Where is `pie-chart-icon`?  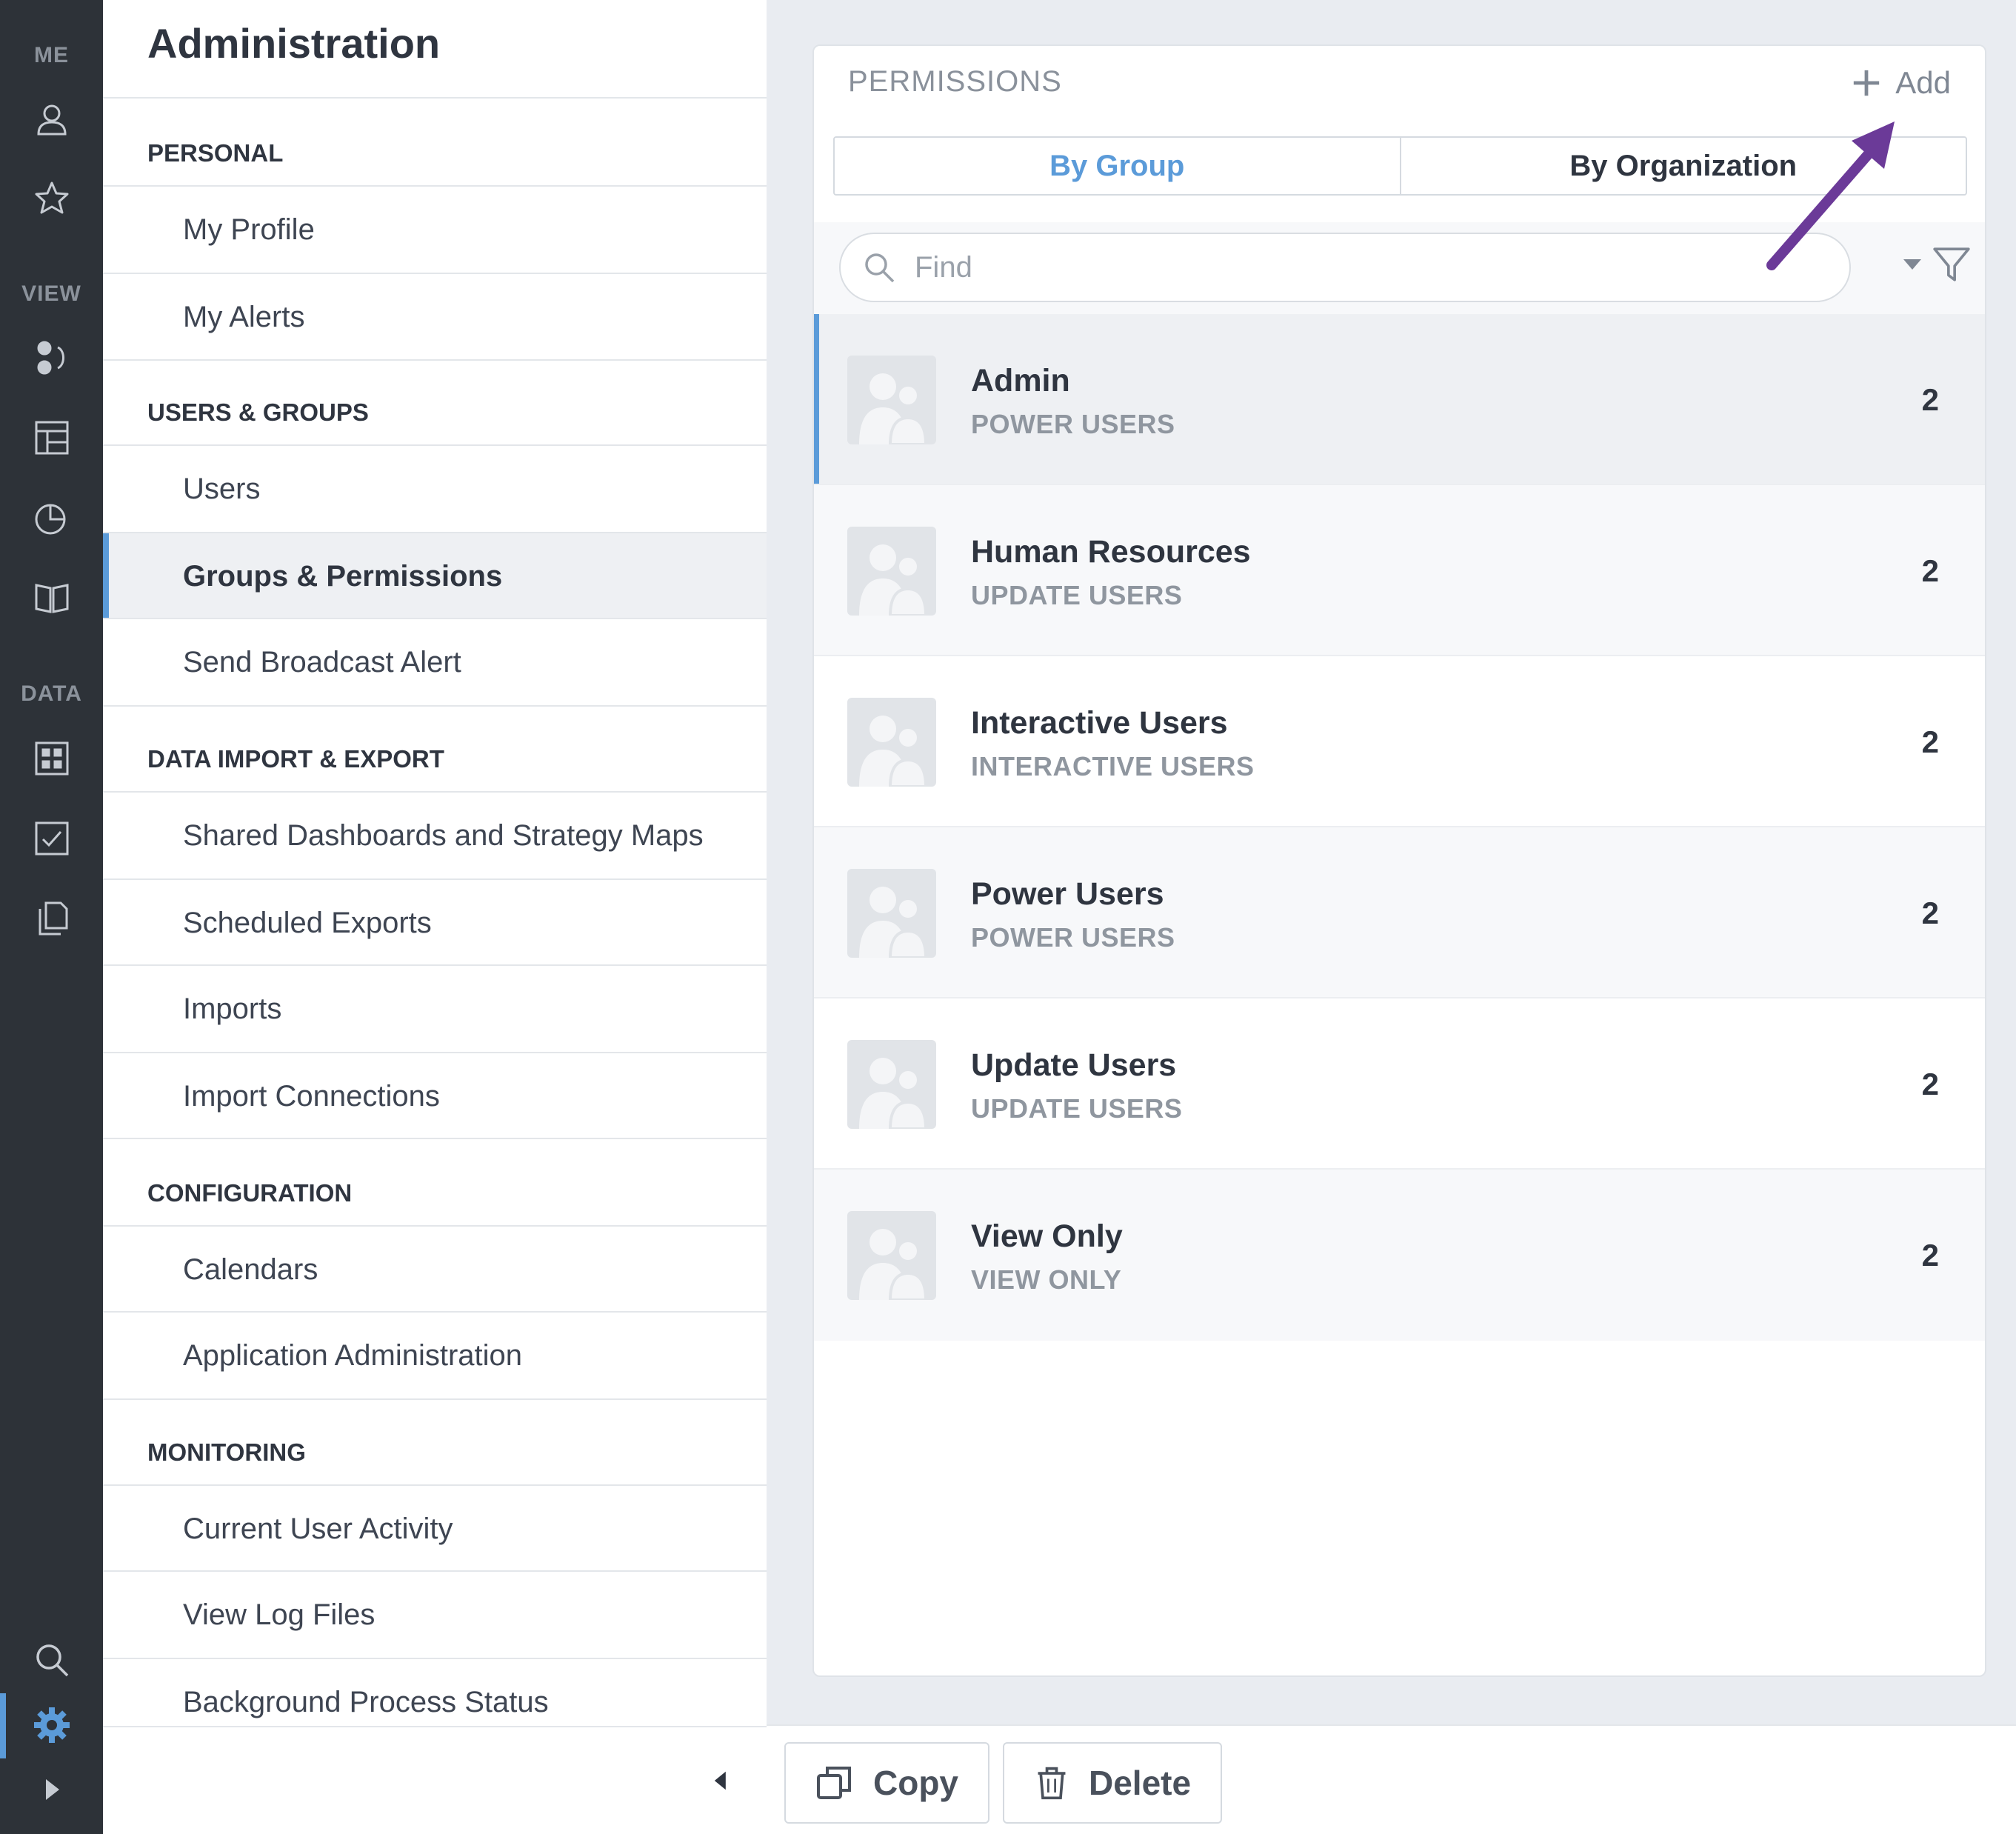
pie-chart-icon is located at coordinates (52, 518).